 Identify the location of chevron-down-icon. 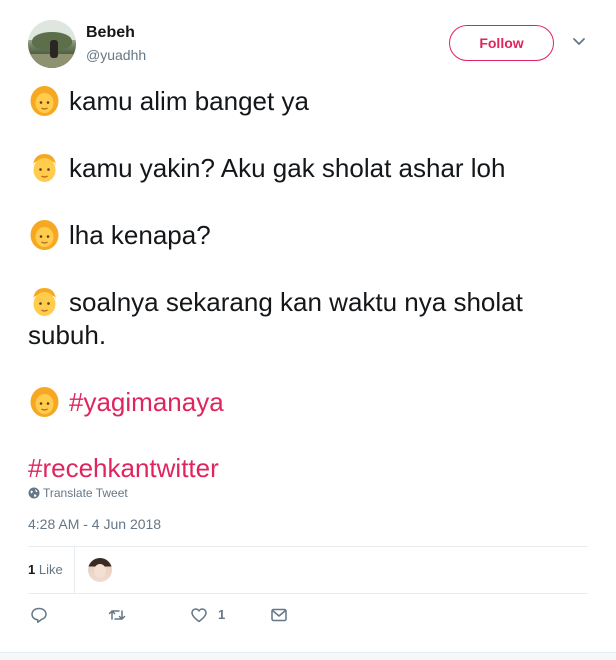
(579, 41).